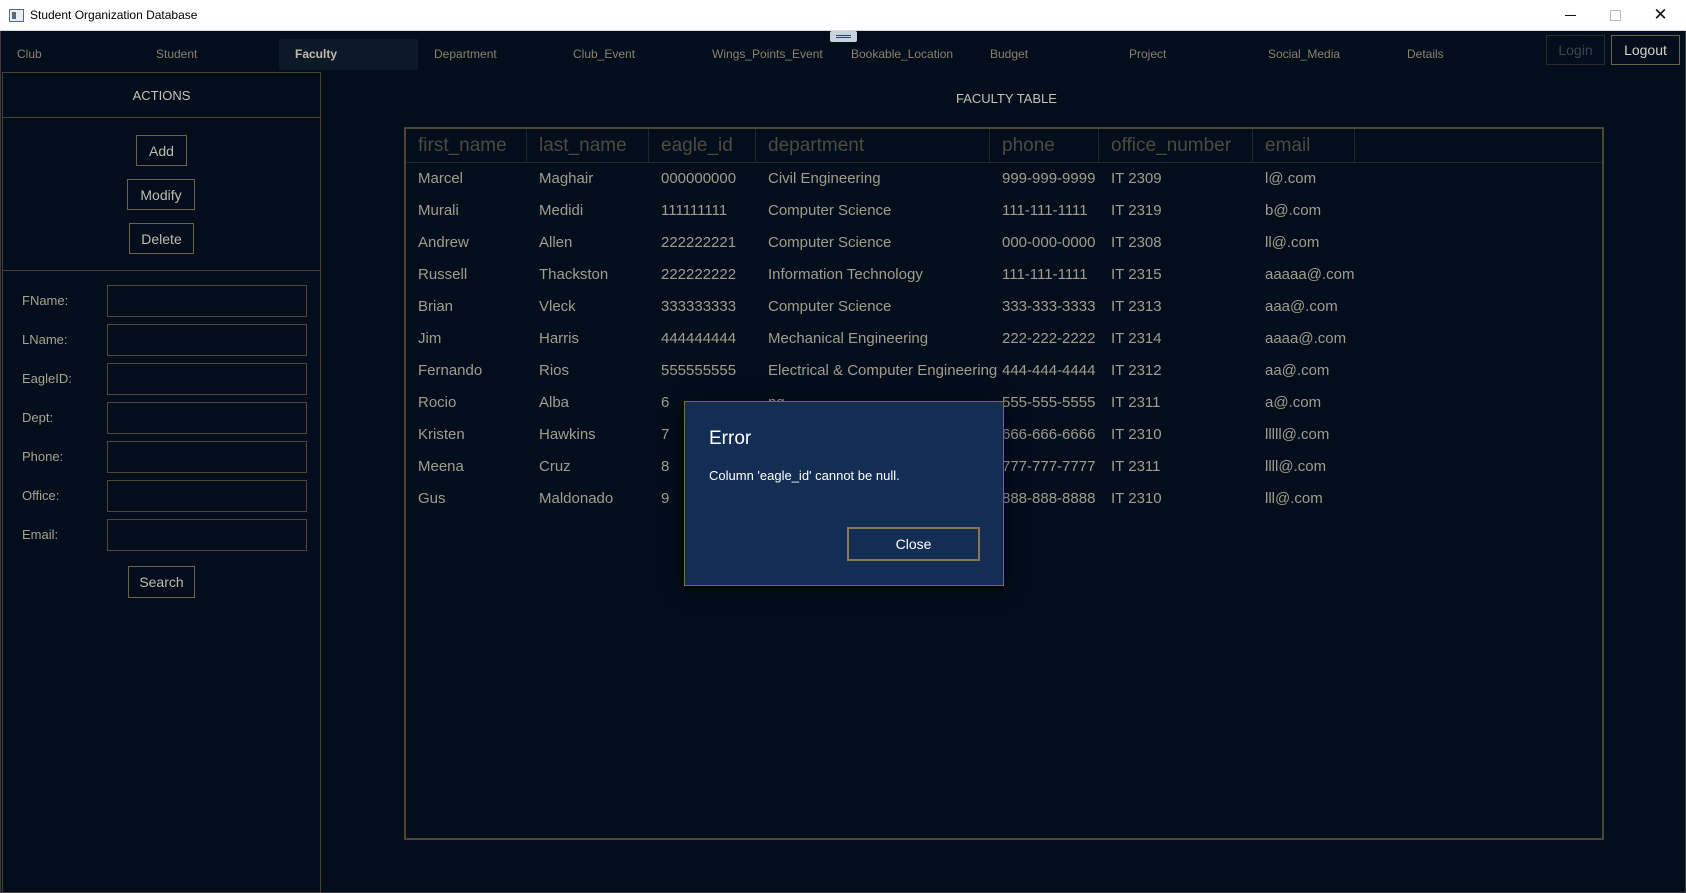  I want to click on cell-office-number: IT 2313, so click(1136, 306).